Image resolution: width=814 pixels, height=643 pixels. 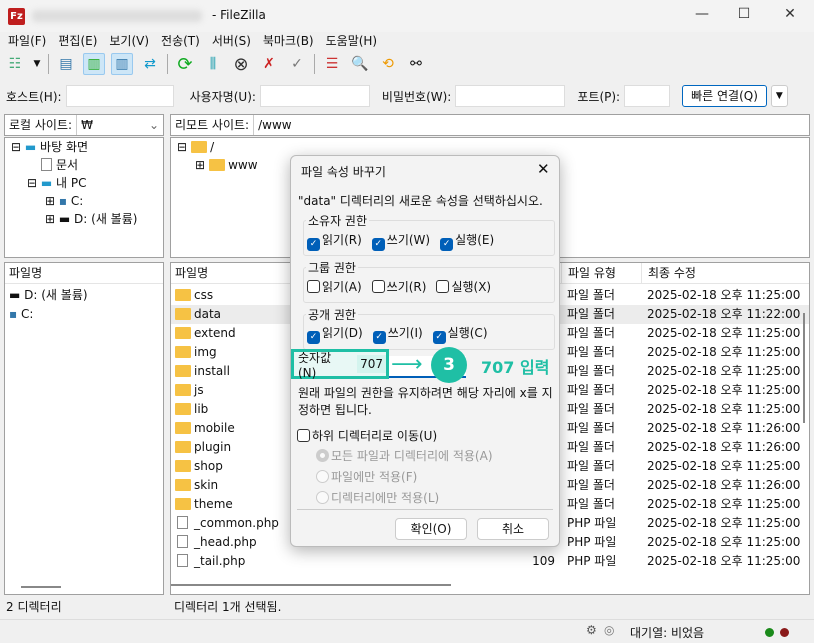 What do you see at coordinates (744, 14) in the screenshot?
I see `maximize-button: ☐` at bounding box center [744, 14].